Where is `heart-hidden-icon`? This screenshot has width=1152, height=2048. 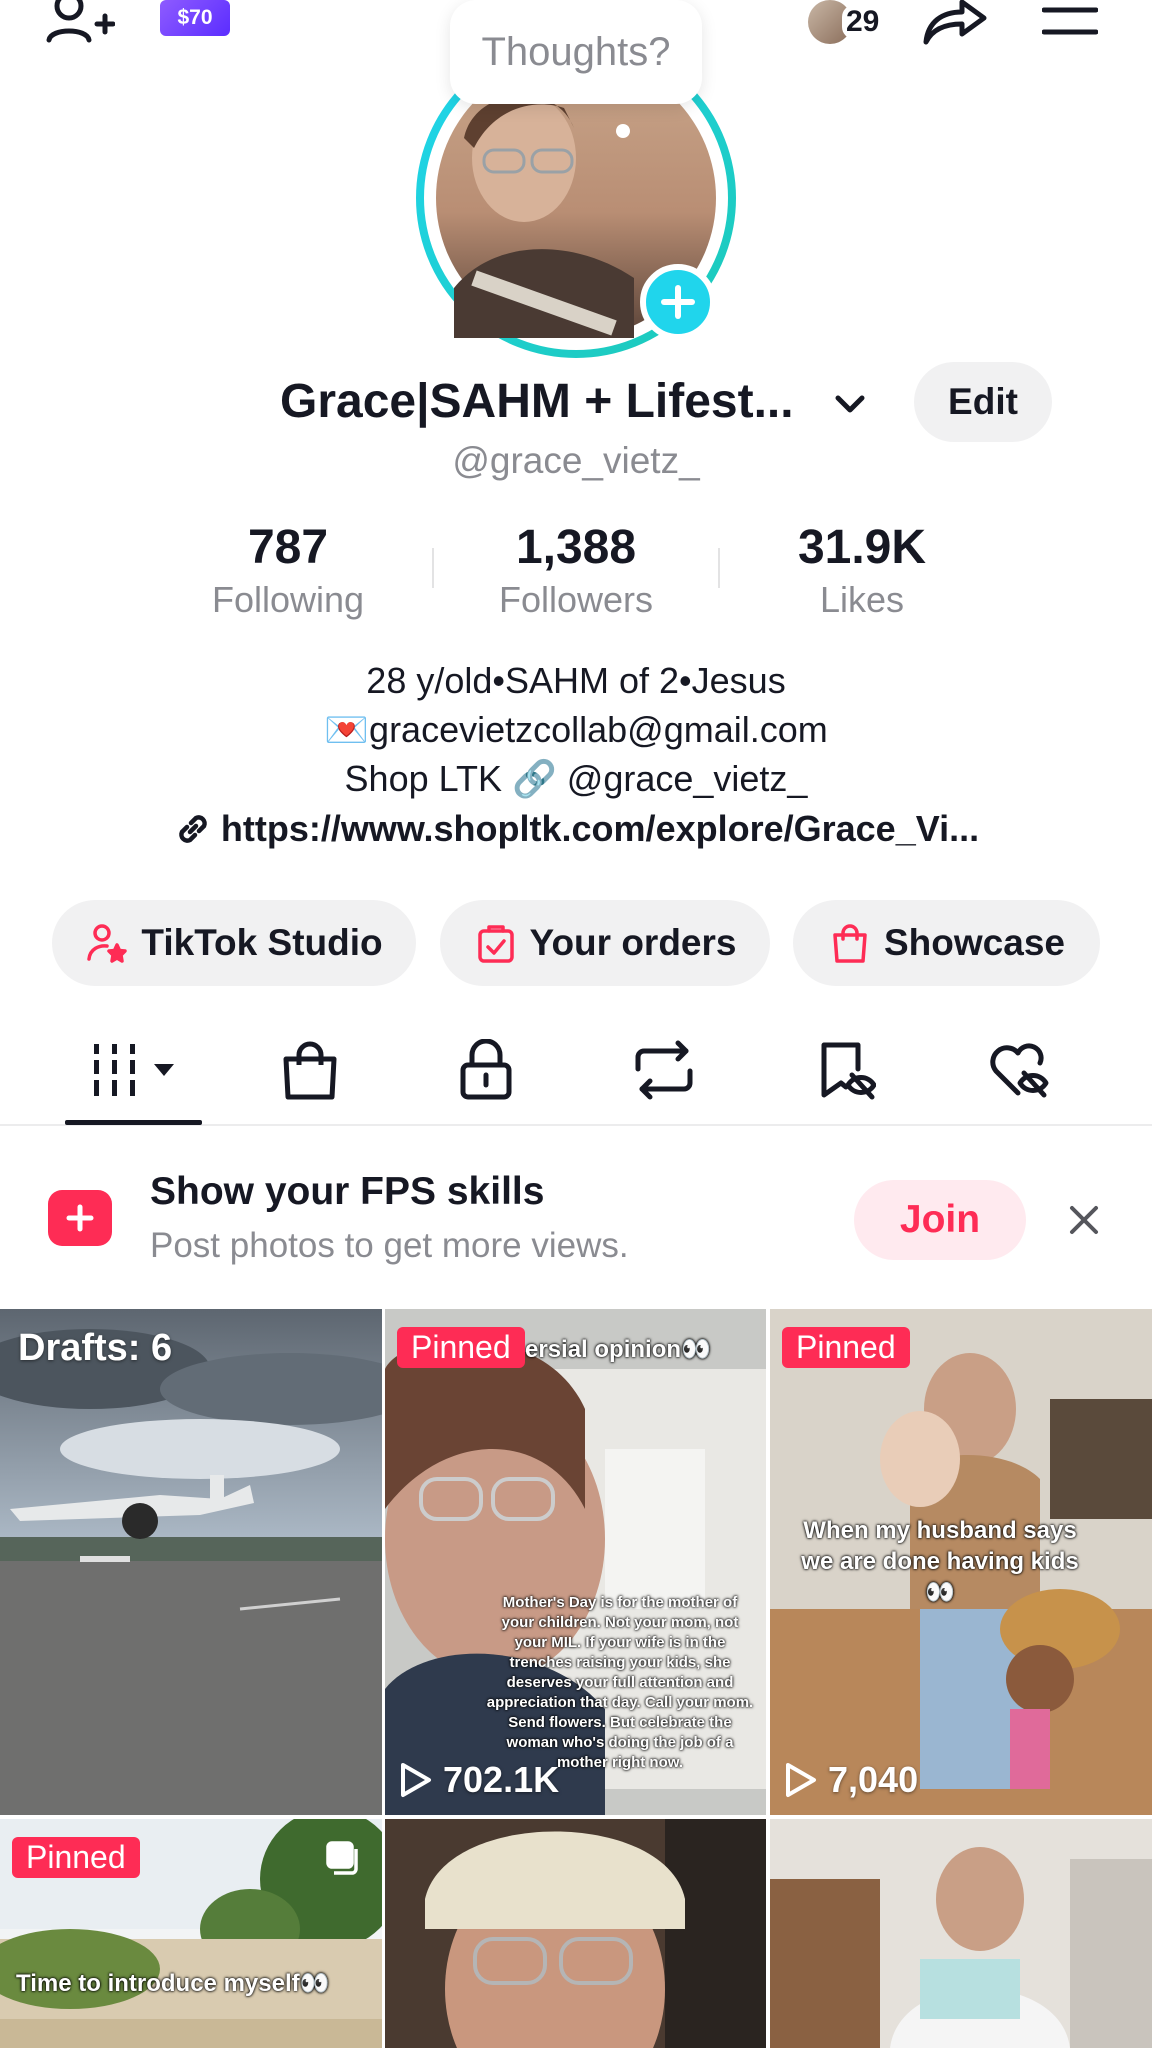
heart-hidden-icon is located at coordinates (1019, 1070).